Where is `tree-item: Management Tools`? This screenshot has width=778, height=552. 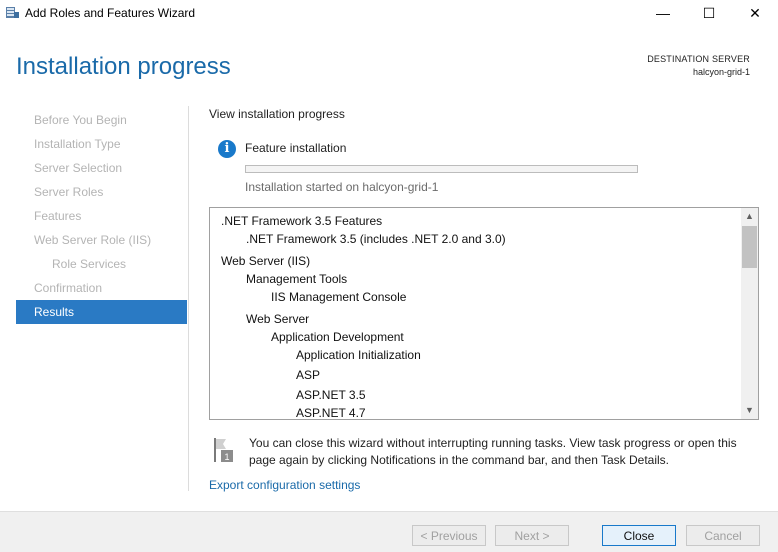 tree-item: Management Tools is located at coordinates (297, 279).